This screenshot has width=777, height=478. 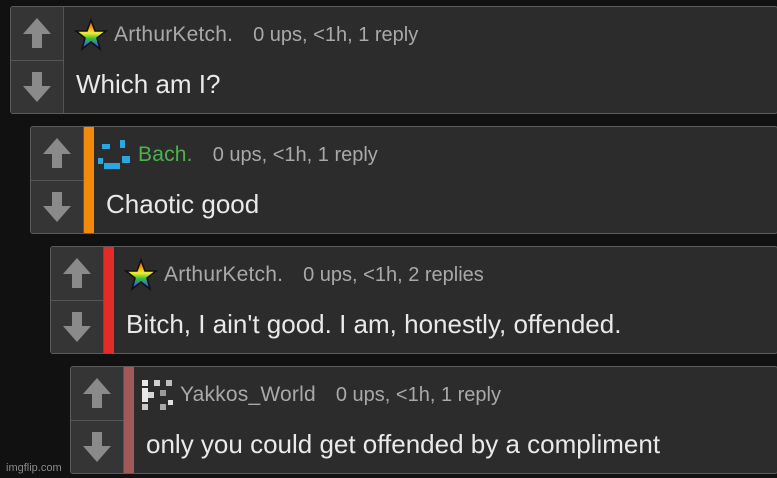 I want to click on pixel-pattern-icon, so click(x=157, y=395).